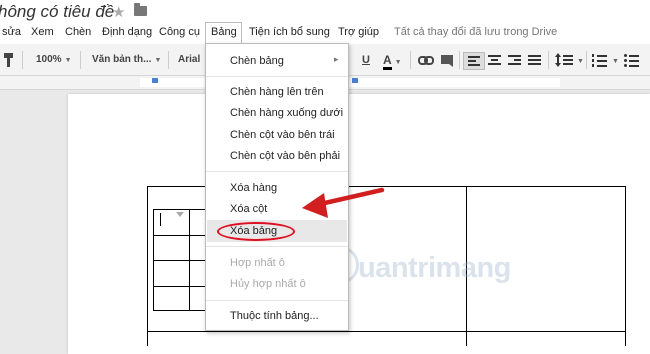 The width and height of the screenshot is (650, 354). What do you see at coordinates (8, 60) in the screenshot?
I see `paint-format-icon` at bounding box center [8, 60].